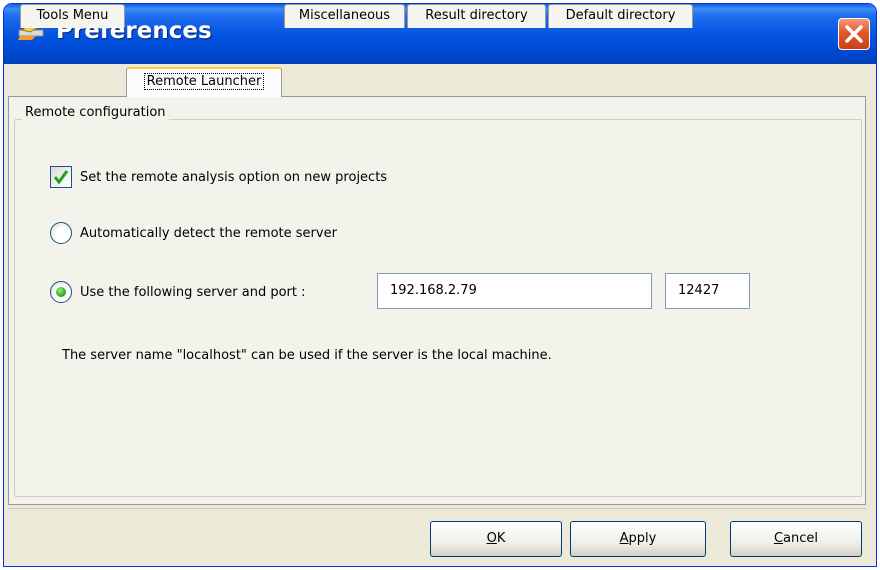  I want to click on apply-mnemonic: A, so click(624, 538).